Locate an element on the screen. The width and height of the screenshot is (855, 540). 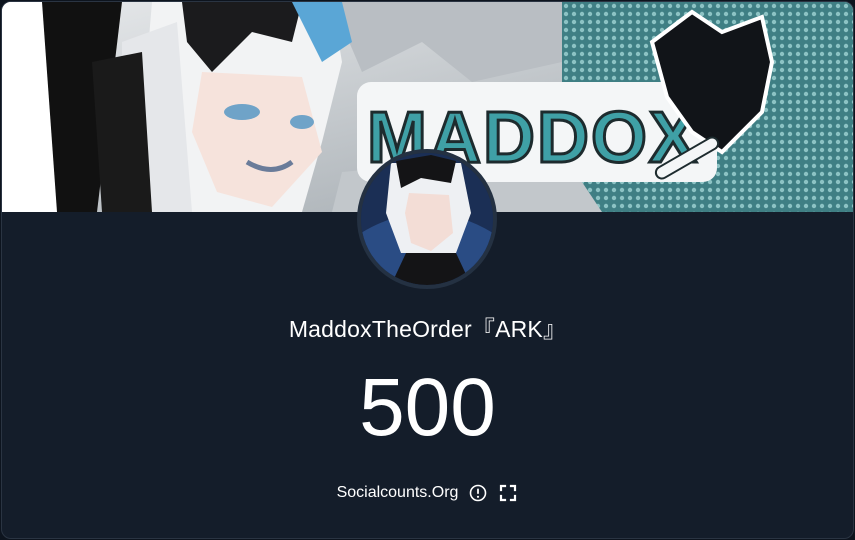
fullscreen-icon is located at coordinates (508, 493).